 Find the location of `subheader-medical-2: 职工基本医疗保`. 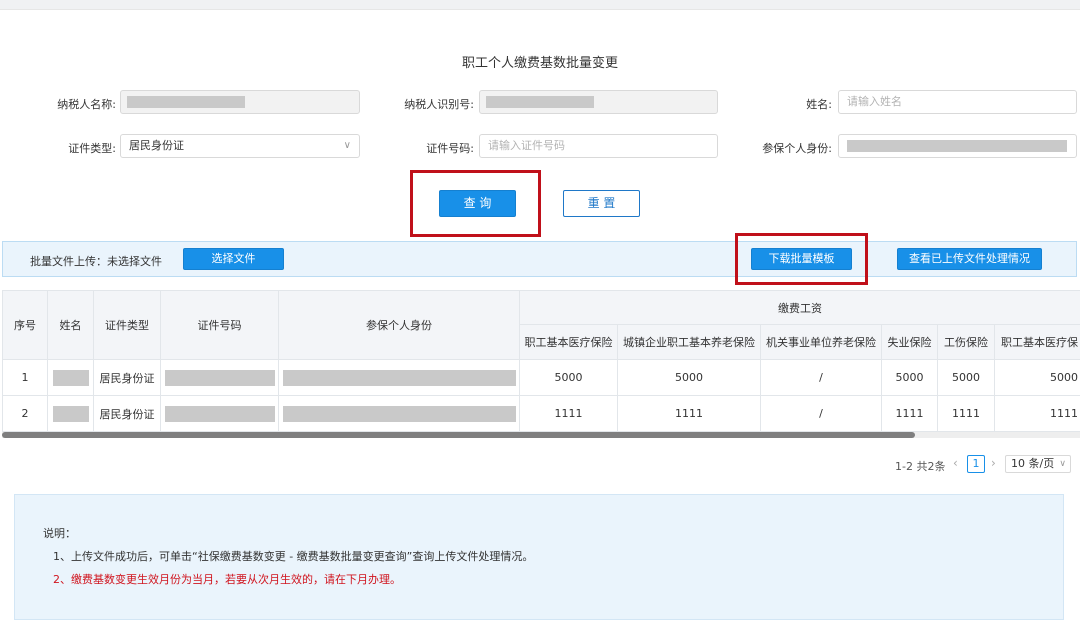

subheader-medical-2: 职工基本医疗保 is located at coordinates (1037, 342).